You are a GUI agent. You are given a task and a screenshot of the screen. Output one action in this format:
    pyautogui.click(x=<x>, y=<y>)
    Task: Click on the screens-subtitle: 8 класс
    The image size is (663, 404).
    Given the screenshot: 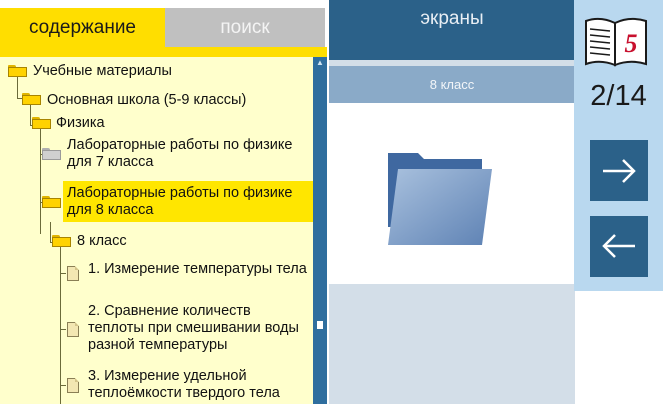 What is the action you would take?
    pyautogui.click(x=452, y=84)
    